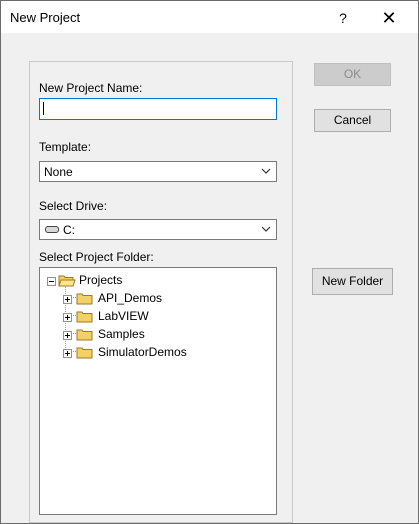  I want to click on tree-node-label: LabVIEW, so click(123, 316).